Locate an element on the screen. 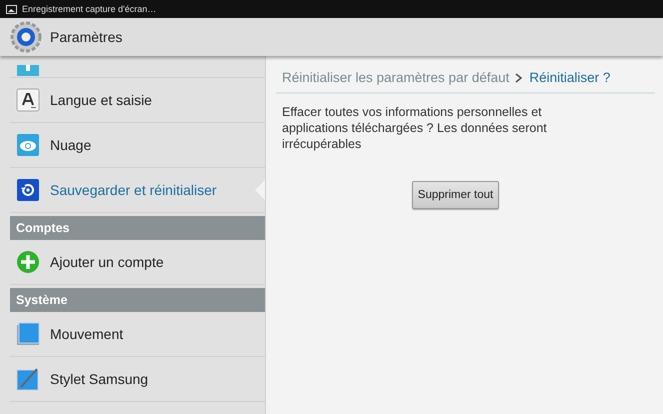 This screenshot has width=663, height=414. delete-all-button: Supprimer tout is located at coordinates (456, 195).